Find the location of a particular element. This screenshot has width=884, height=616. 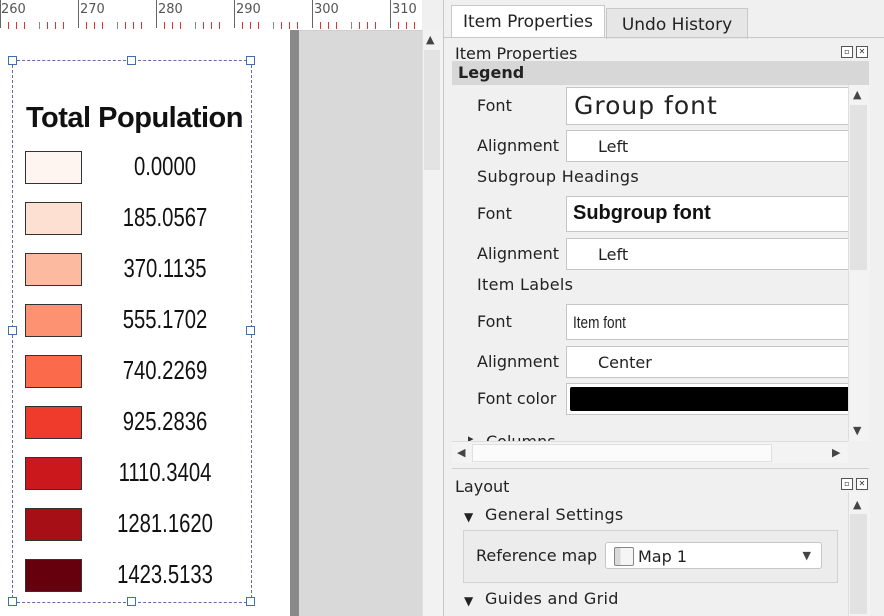

subgroup-headings-heading: Subgroup Headings is located at coordinates (558, 176).